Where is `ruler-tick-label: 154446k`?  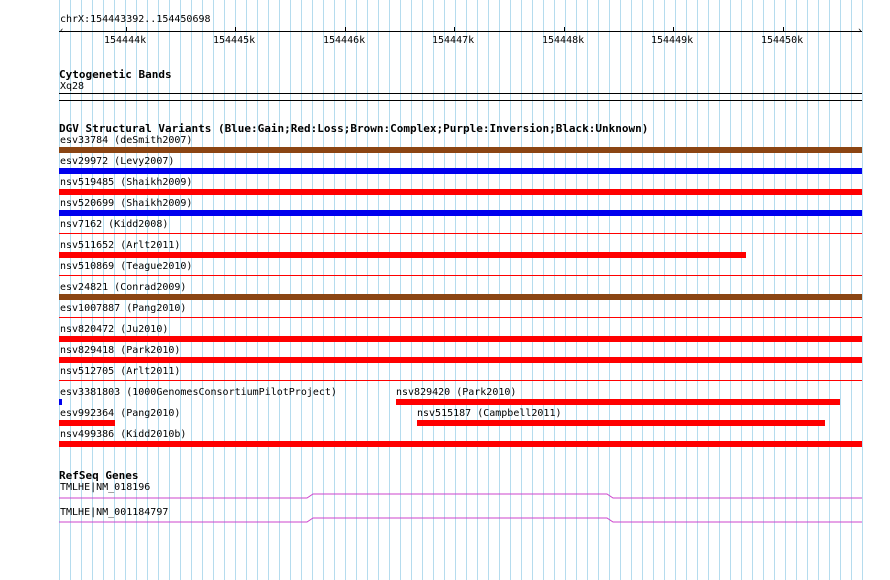 ruler-tick-label: 154446k is located at coordinates (344, 40).